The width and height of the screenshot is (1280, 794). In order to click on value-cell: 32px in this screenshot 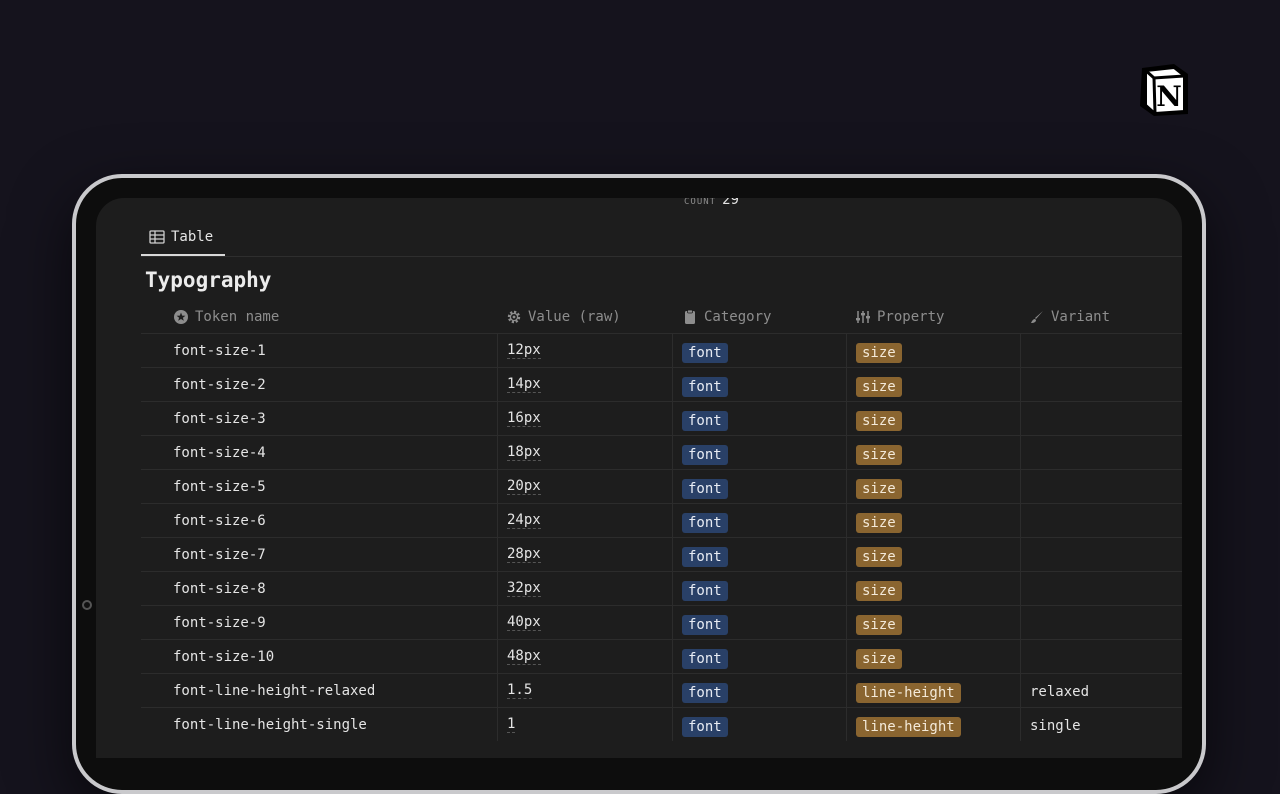, I will do `click(584, 588)`.